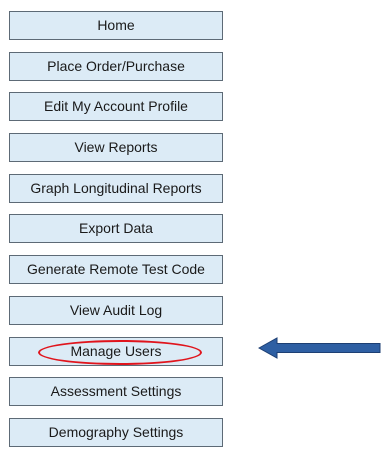 The image size is (381, 459). I want to click on left-arrow-icon, so click(319, 348).